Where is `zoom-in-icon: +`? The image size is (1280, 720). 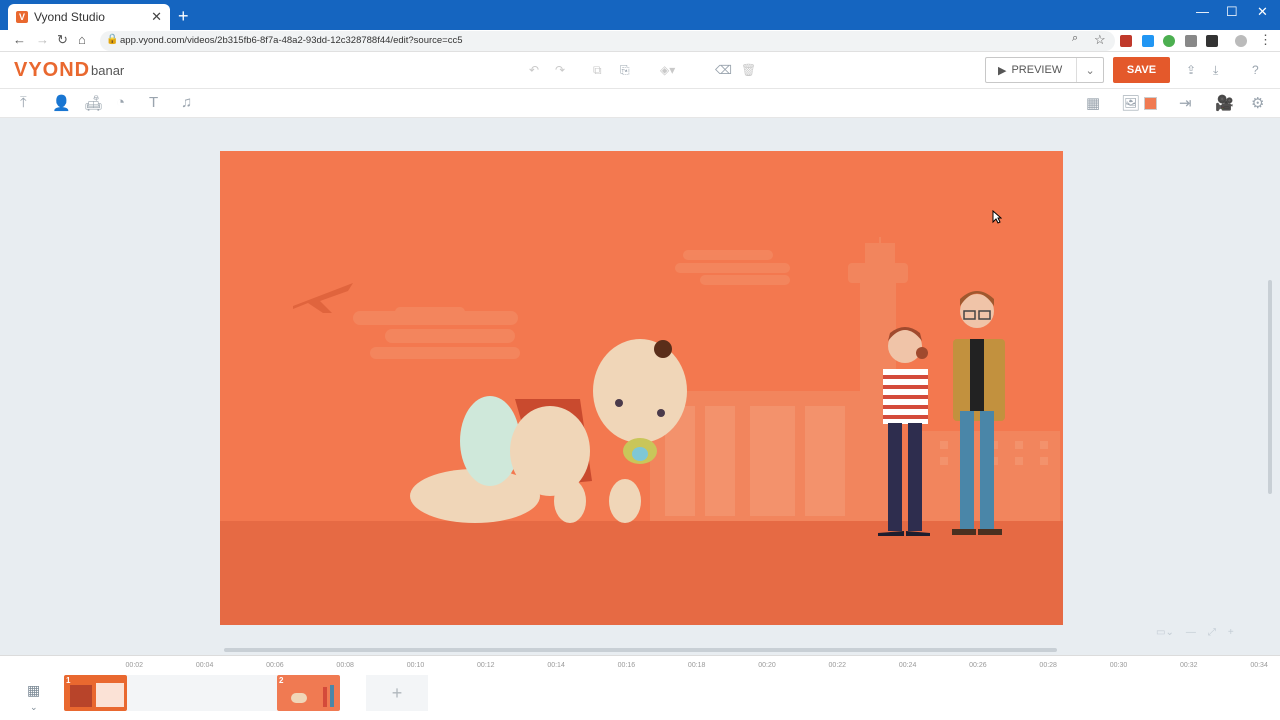
zoom-in-icon: + is located at coordinates (1231, 632).